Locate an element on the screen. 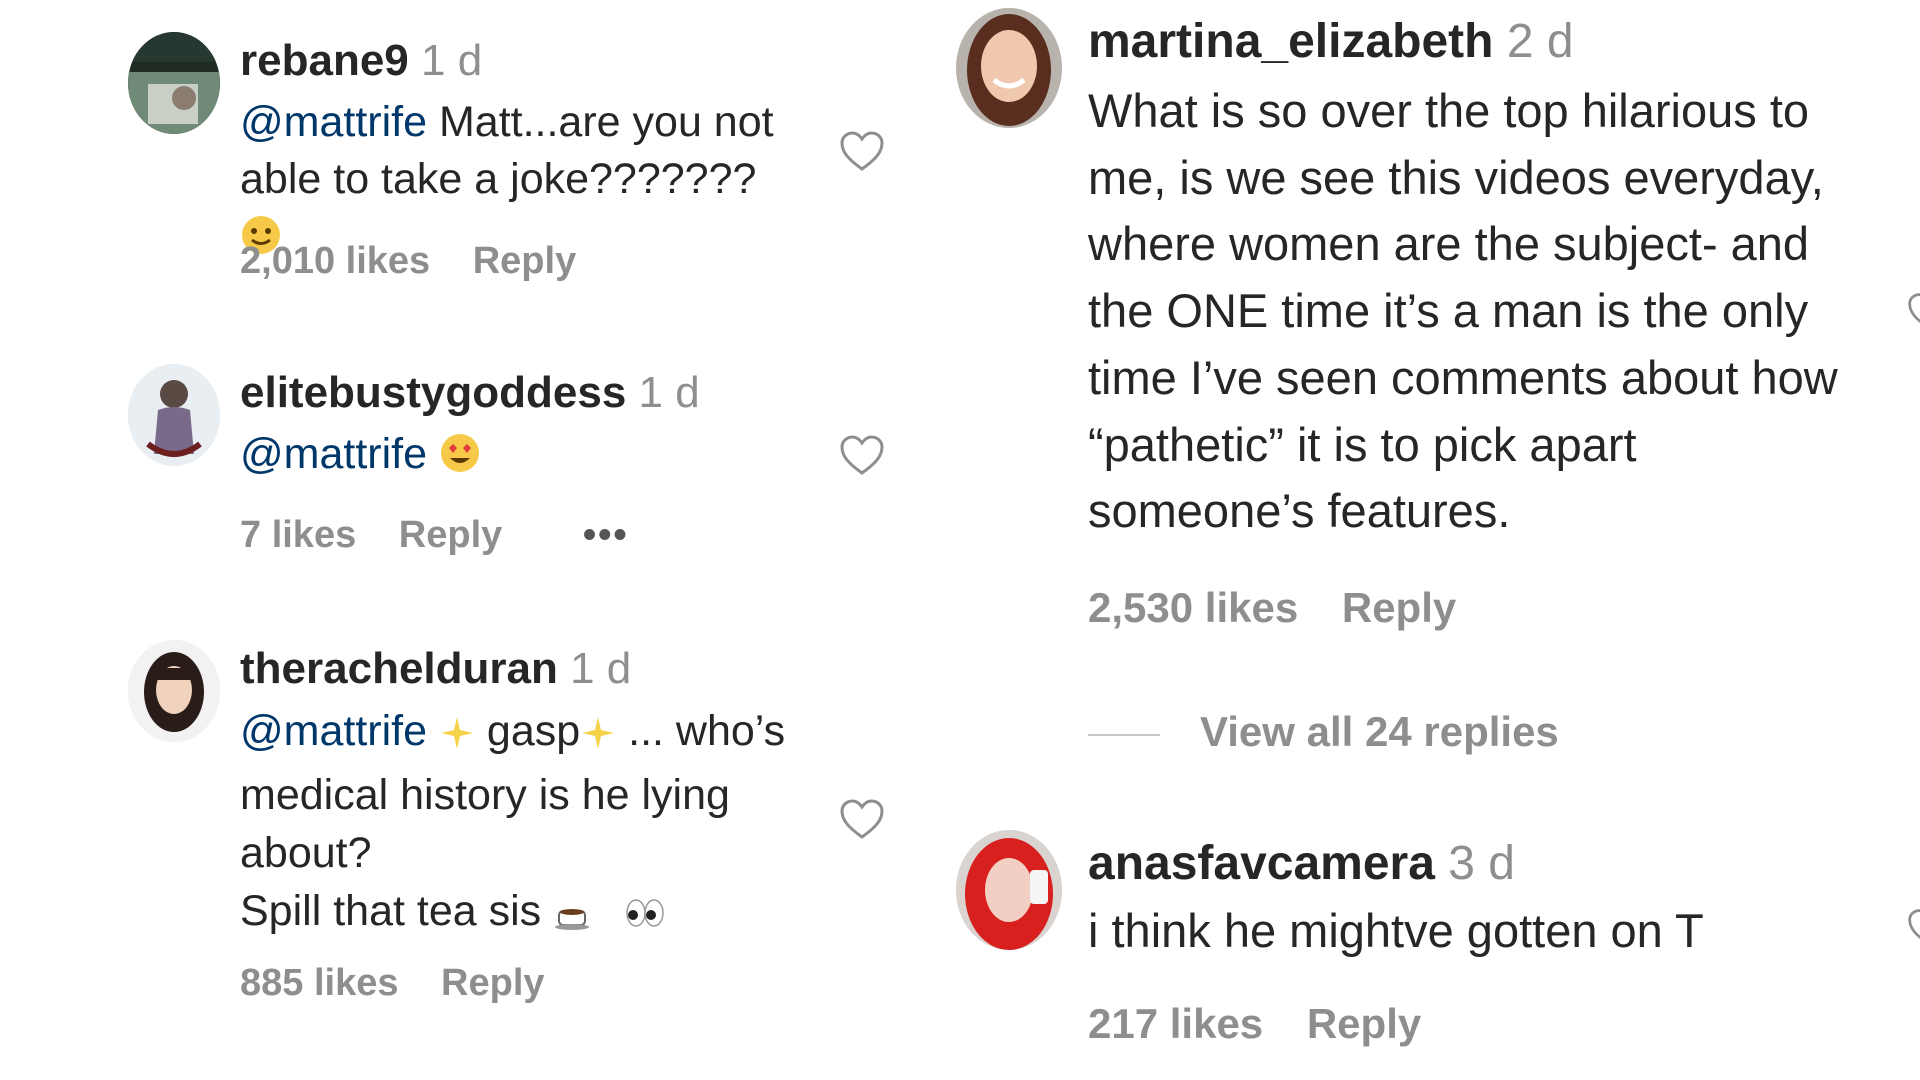 The height and width of the screenshot is (1080, 1920). likes-count: 217 likes is located at coordinates (1175, 1023).